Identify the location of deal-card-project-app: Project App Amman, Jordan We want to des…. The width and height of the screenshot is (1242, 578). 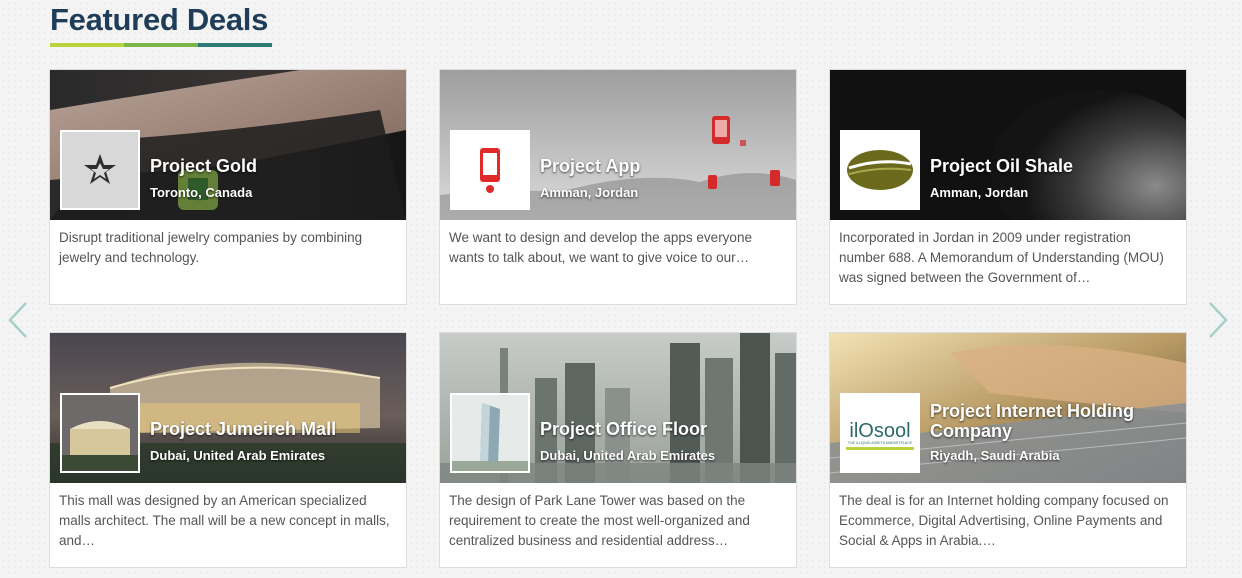
(618, 187).